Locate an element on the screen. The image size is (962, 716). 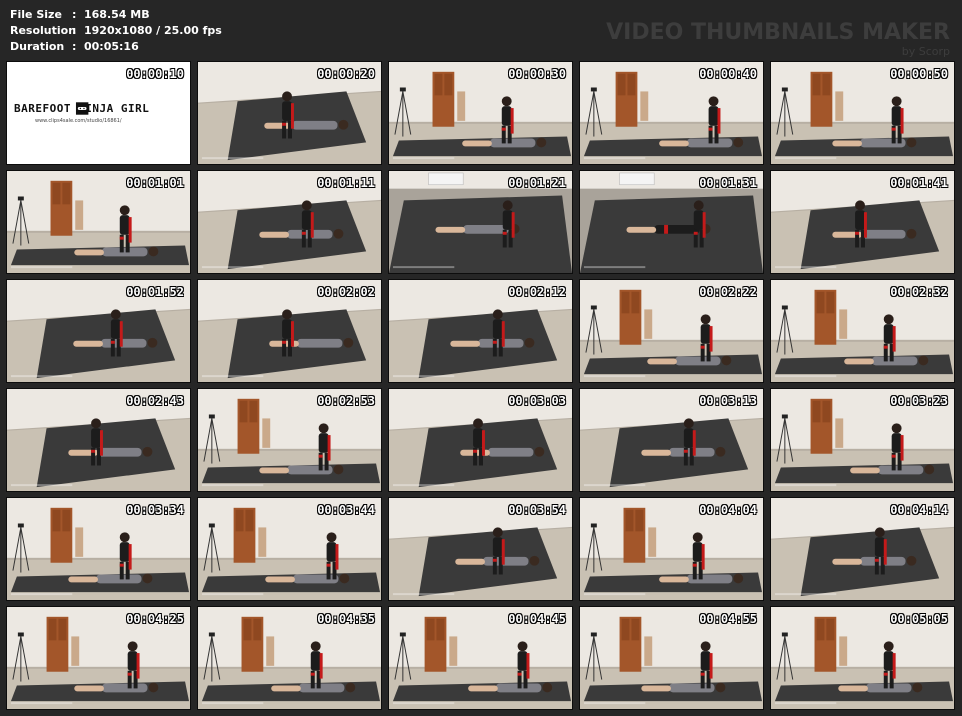
timestamp: 00:04:55 is located at coordinates (728, 619).